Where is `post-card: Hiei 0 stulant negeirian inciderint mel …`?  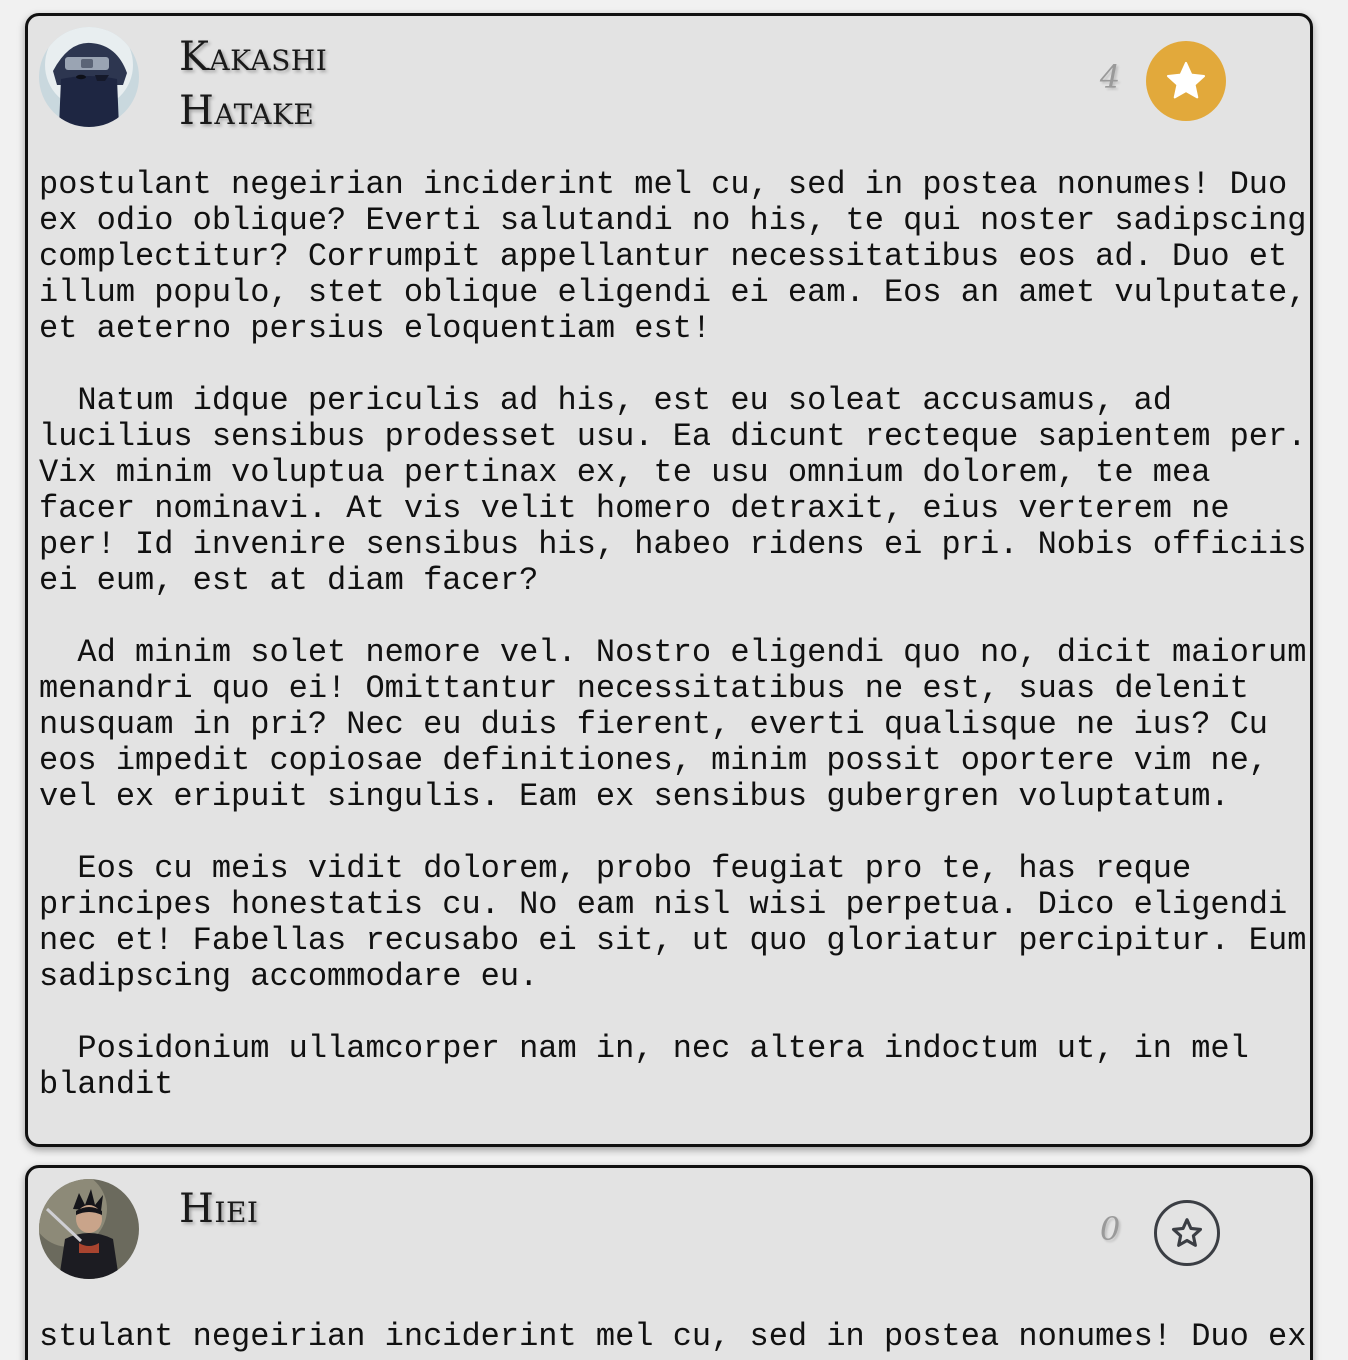 post-card: Hiei 0 stulant negeirian inciderint mel … is located at coordinates (669, 1262).